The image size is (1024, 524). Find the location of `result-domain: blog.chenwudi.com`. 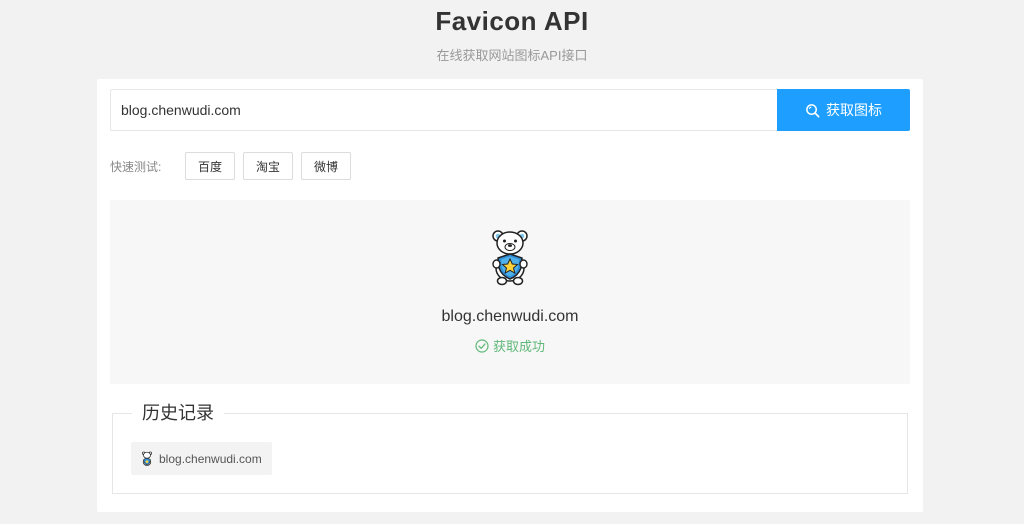

result-domain: blog.chenwudi.com is located at coordinates (510, 316).